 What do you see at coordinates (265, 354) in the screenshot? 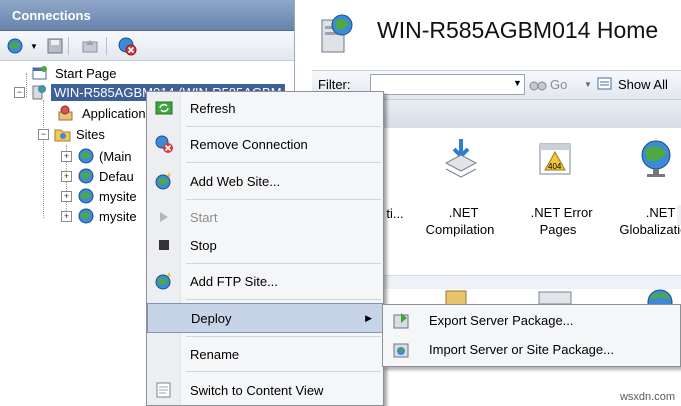
I see `menu-item-rename: Rename` at bounding box center [265, 354].